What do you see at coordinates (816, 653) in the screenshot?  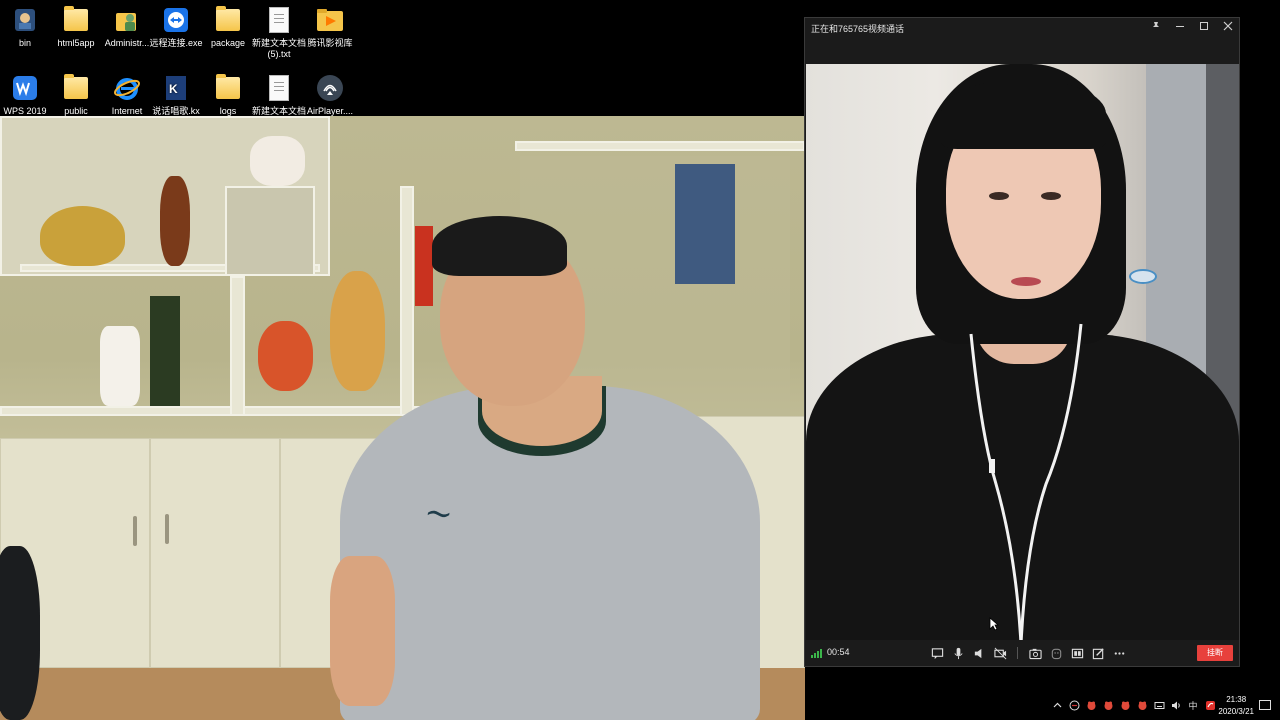 I see `signal-strength-icon` at bounding box center [816, 653].